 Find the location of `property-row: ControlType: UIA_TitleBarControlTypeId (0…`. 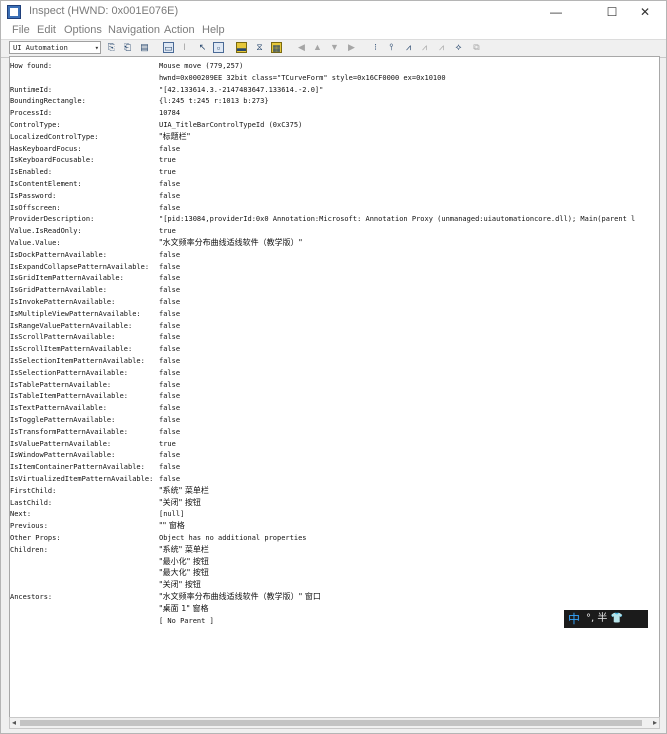

property-row: ControlType: UIA_TitleBarControlTypeId (0… is located at coordinates (334, 125).